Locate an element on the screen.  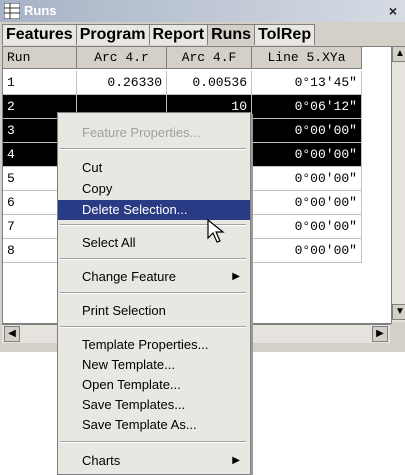
column-header-run: Run is located at coordinates (40, 58).